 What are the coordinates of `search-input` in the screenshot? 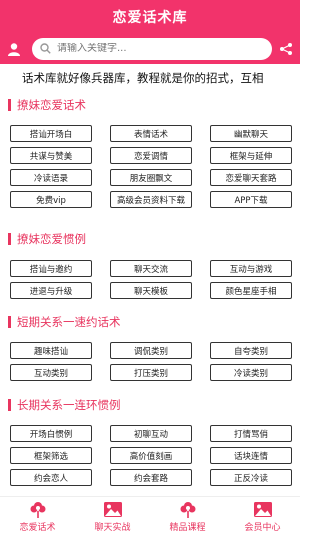 It's located at (152, 48).